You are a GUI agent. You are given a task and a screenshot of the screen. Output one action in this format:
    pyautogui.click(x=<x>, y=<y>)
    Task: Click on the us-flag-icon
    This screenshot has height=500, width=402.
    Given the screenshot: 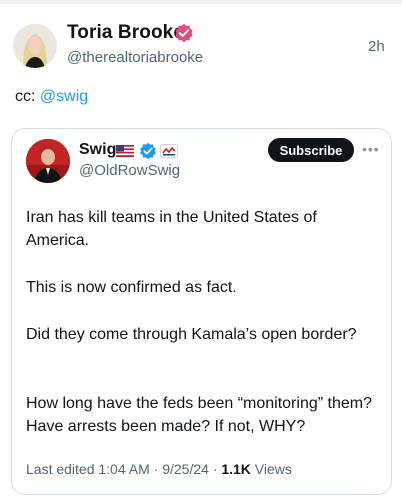 What is the action you would take?
    pyautogui.click(x=125, y=151)
    